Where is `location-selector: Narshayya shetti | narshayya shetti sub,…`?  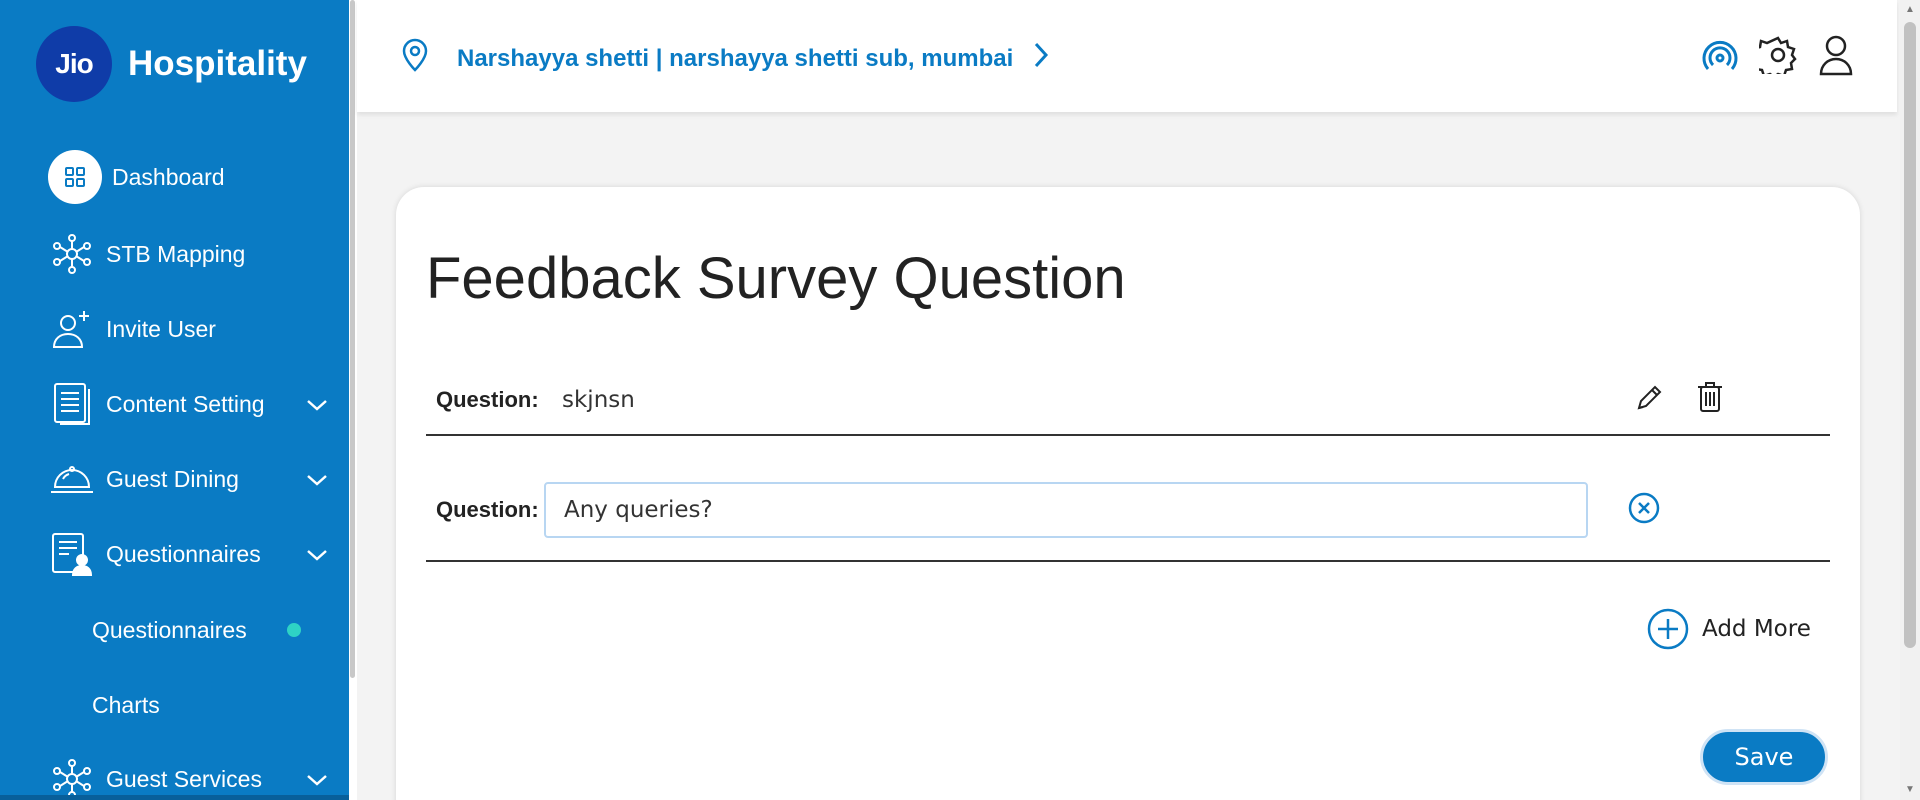 location-selector: Narshayya shetti | narshayya shetti sub,… is located at coordinates (725, 58).